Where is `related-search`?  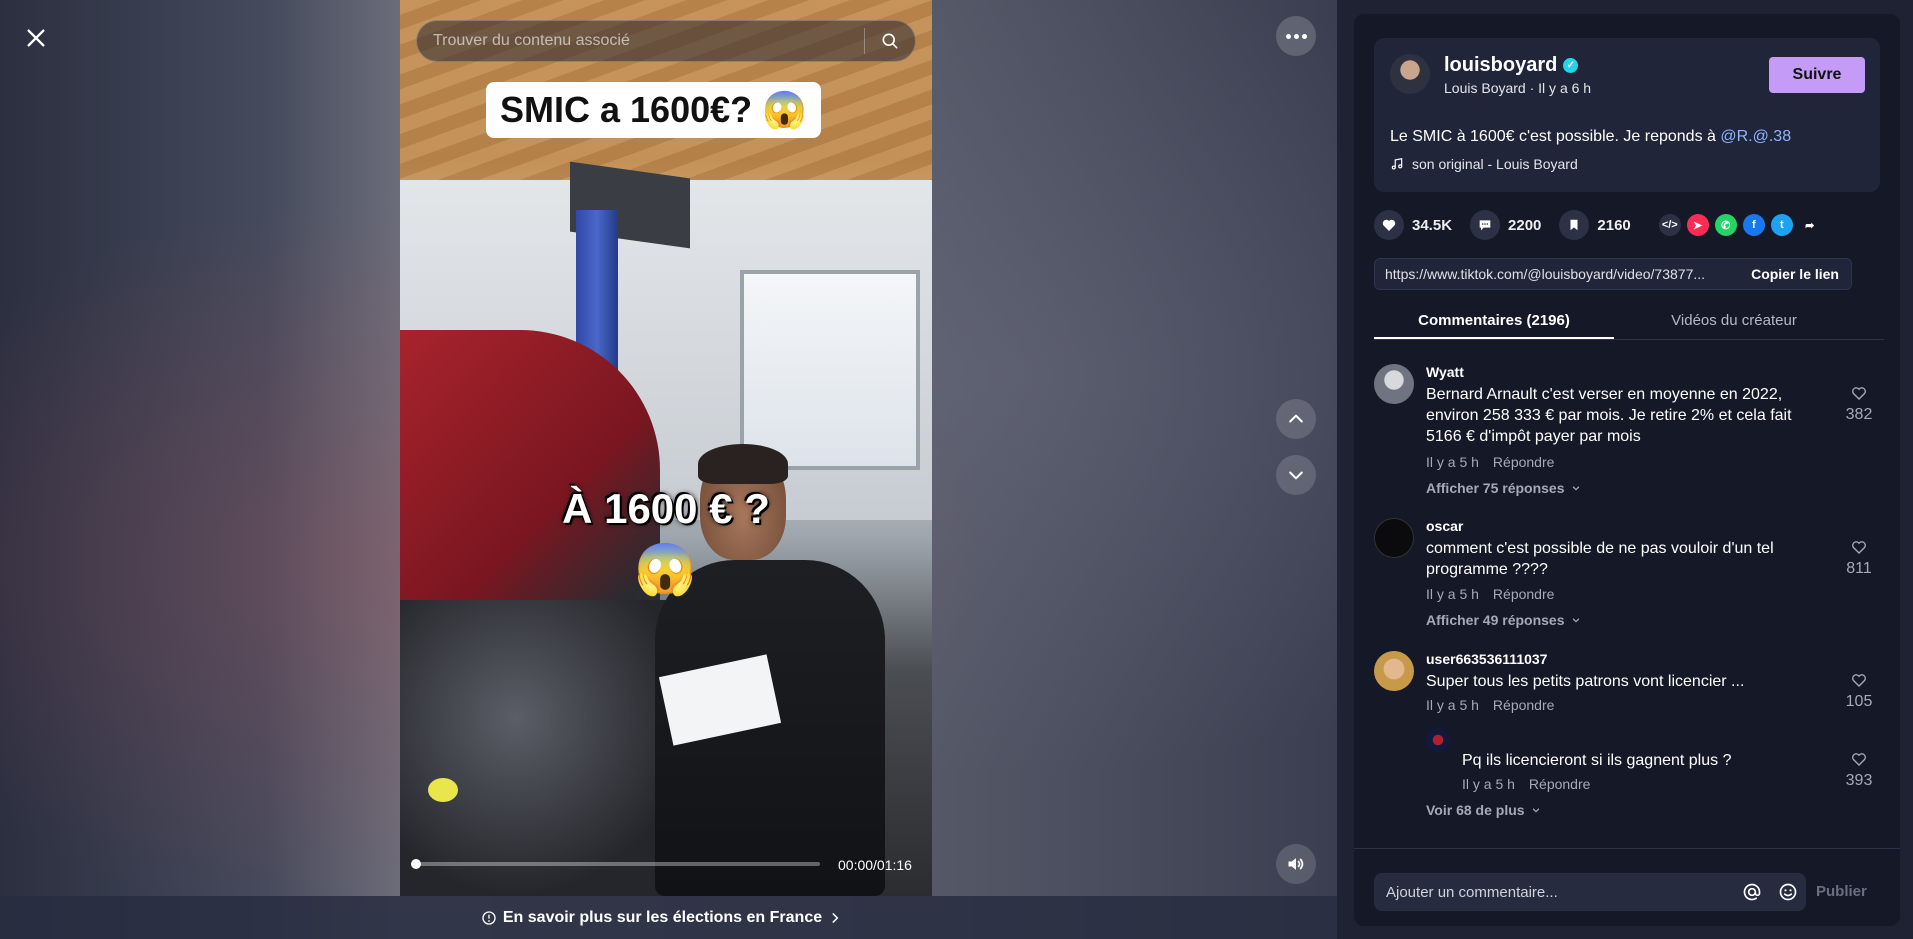 related-search is located at coordinates (666, 41).